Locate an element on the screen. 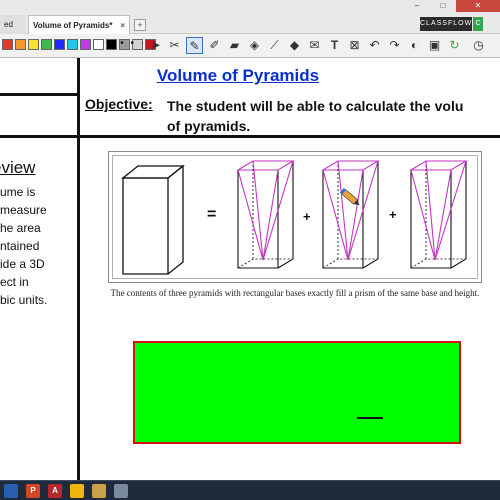 This screenshot has height=500, width=500. tab-active-label: Volume of Pyramids* is located at coordinates (73, 25).